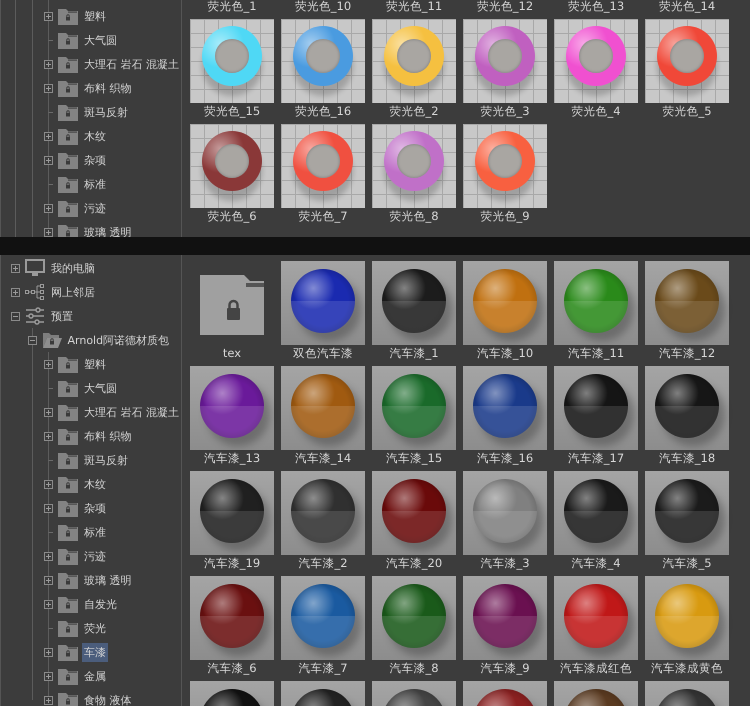 This screenshot has height=706, width=750. I want to click on tree-item: Arnold阿诺德材质包, so click(119, 340).